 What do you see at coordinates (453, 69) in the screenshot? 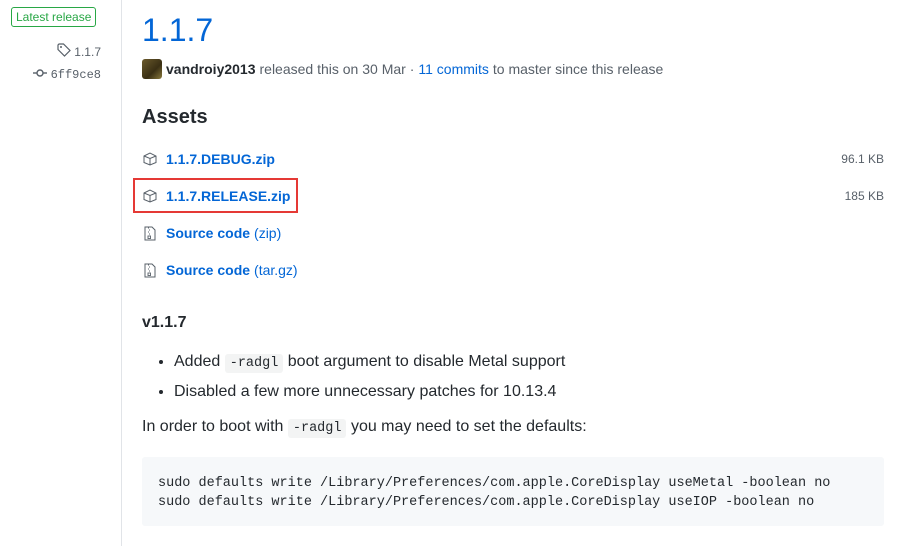
I see `commits-link: 11 commits` at bounding box center [453, 69].